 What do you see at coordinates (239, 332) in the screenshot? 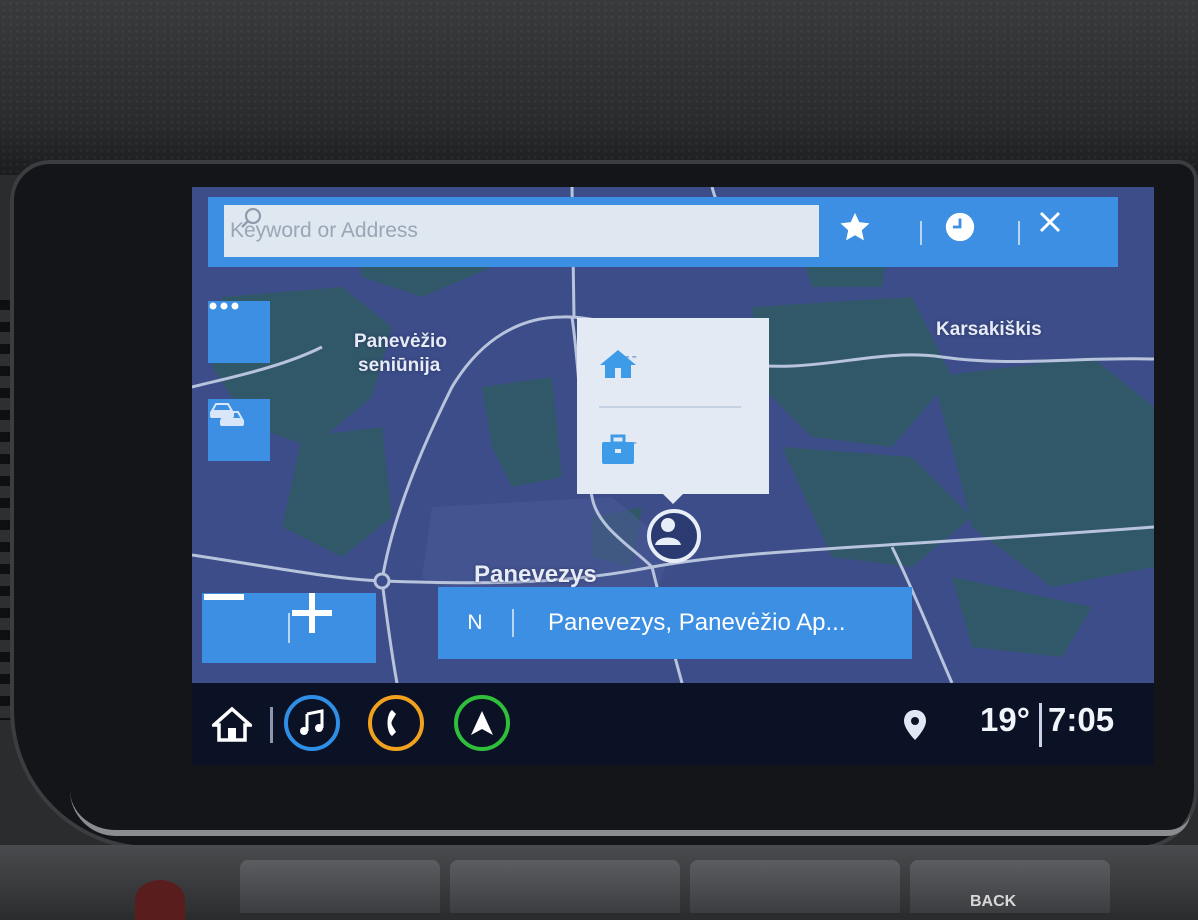
I see `more-options-button` at bounding box center [239, 332].